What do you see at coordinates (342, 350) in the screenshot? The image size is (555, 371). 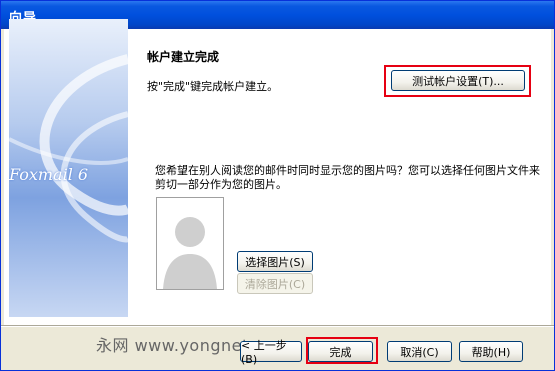 I see `finish-button-highlight` at bounding box center [342, 350].